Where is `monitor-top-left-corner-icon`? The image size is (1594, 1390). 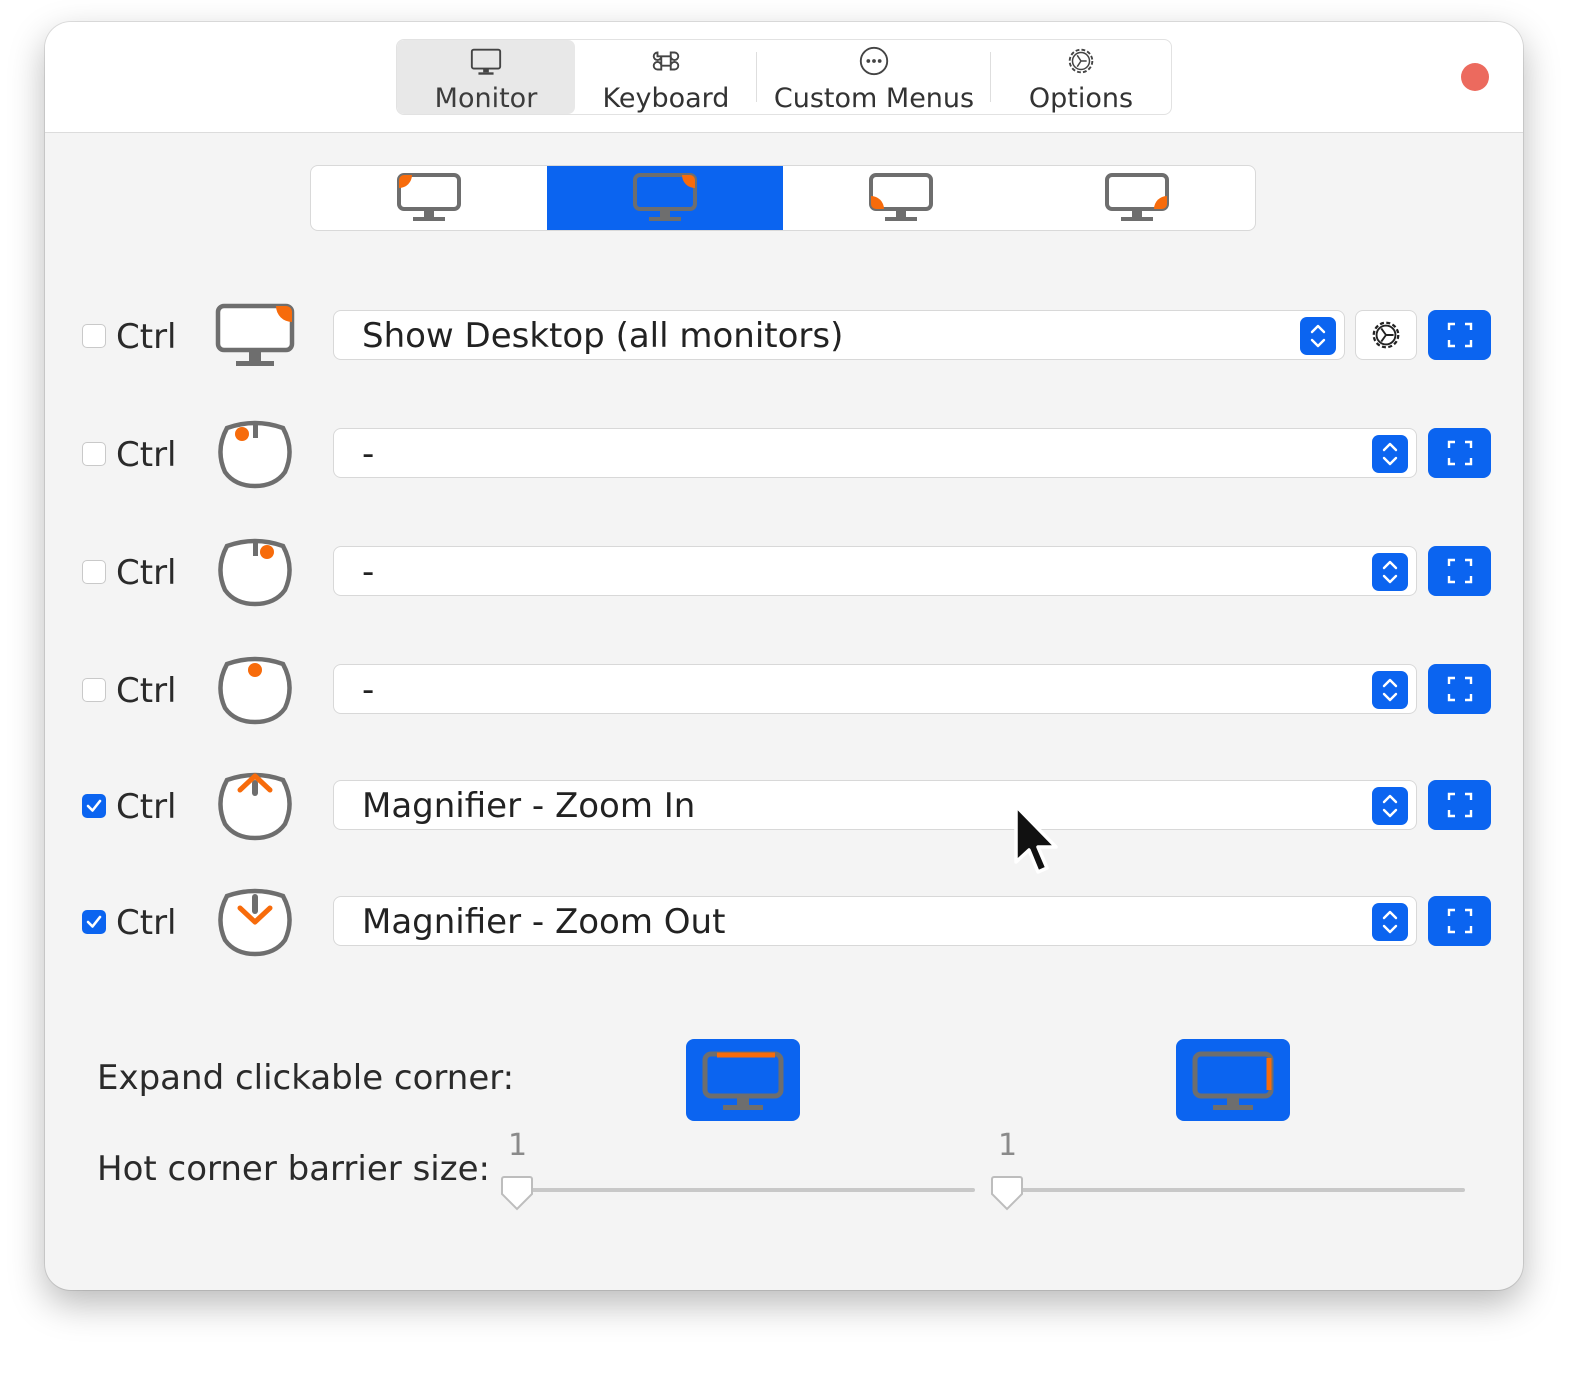 monitor-top-left-corner-icon is located at coordinates (429, 197).